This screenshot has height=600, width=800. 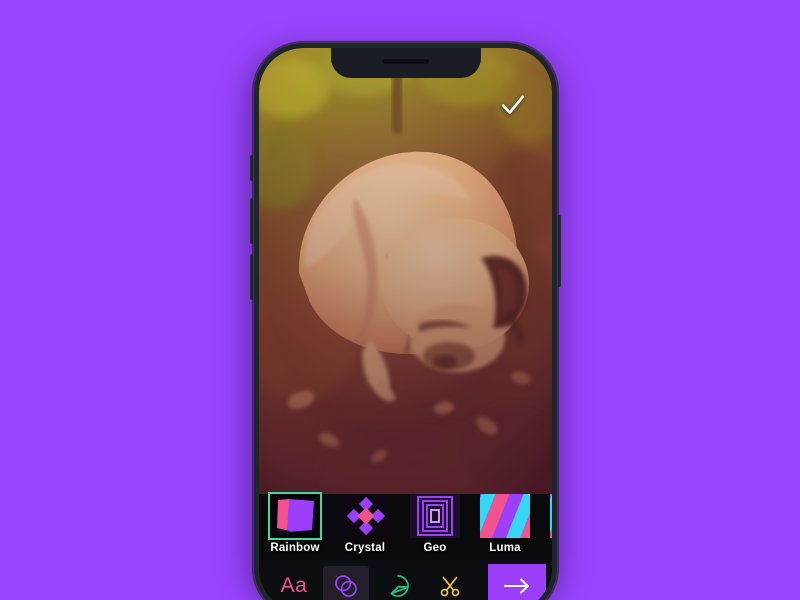 I want to click on overlapping-circles-icon, so click(x=346, y=586).